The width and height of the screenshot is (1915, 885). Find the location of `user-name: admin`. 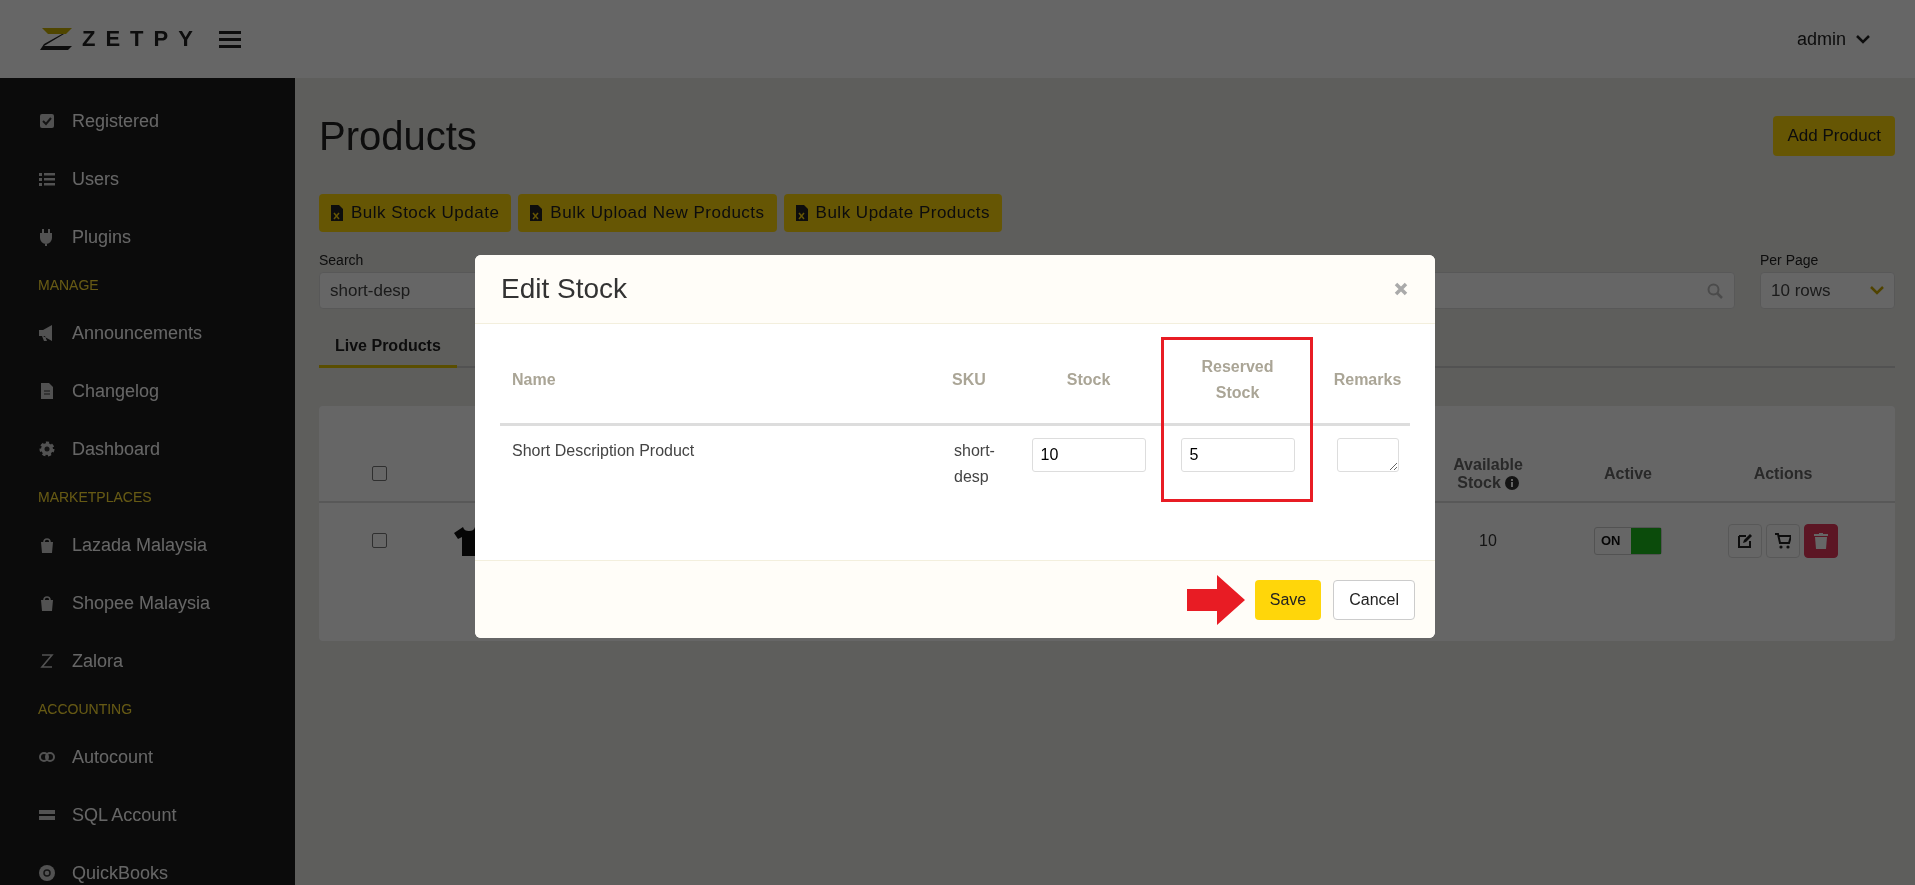

user-name: admin is located at coordinates (1821, 39).